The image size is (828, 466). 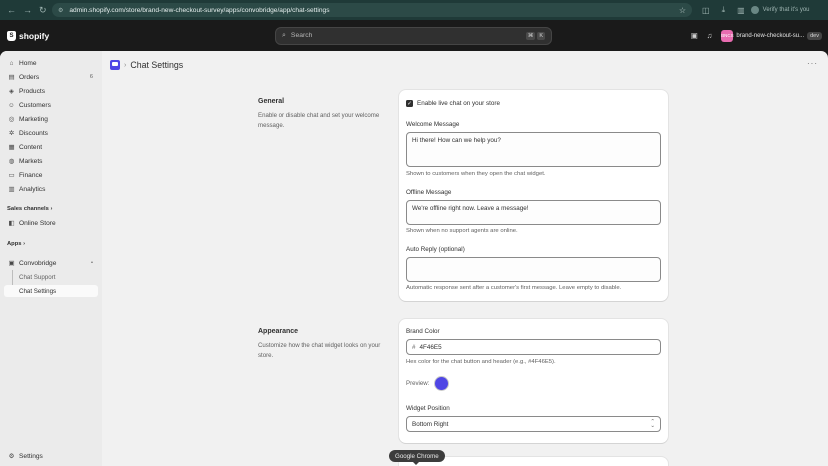 I want to click on apps-label: Apps, so click(x=14, y=244).